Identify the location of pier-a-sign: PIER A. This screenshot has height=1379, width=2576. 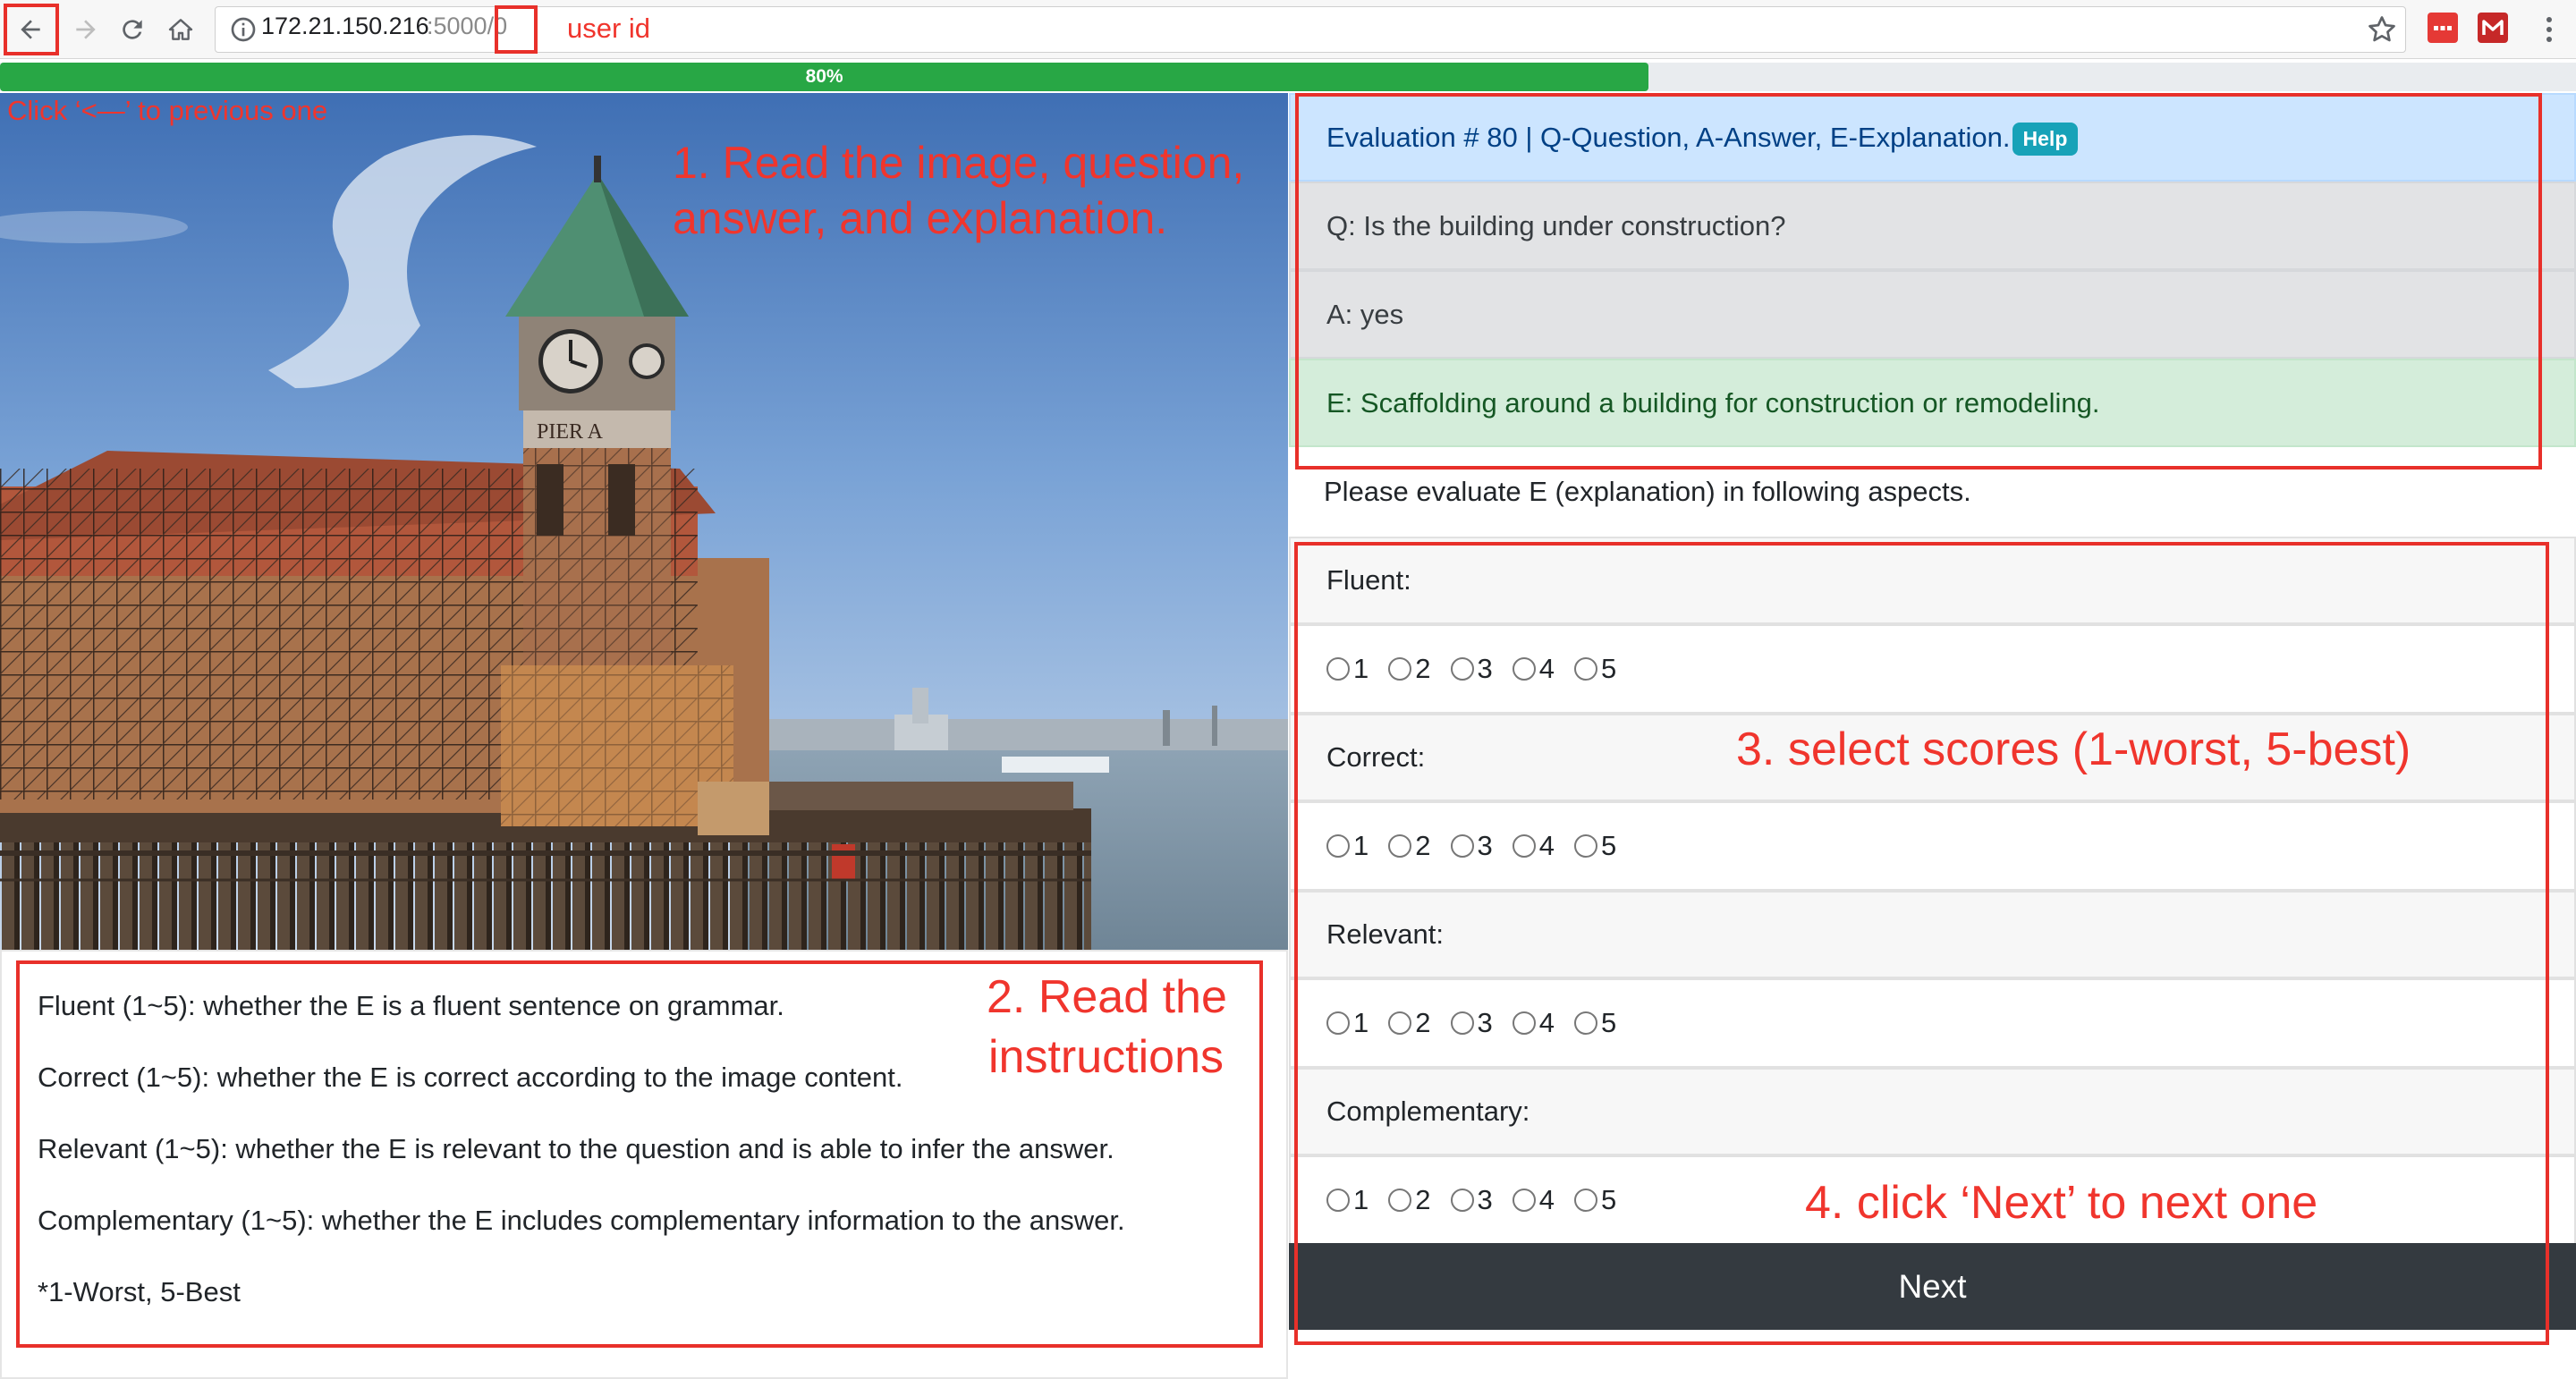
(570, 432).